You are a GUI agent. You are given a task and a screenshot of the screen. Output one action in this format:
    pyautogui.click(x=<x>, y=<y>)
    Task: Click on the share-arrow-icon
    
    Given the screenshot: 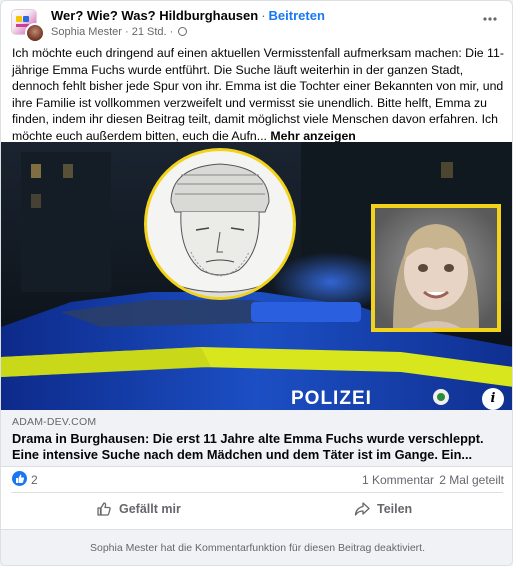 What is the action you would take?
    pyautogui.click(x=362, y=509)
    